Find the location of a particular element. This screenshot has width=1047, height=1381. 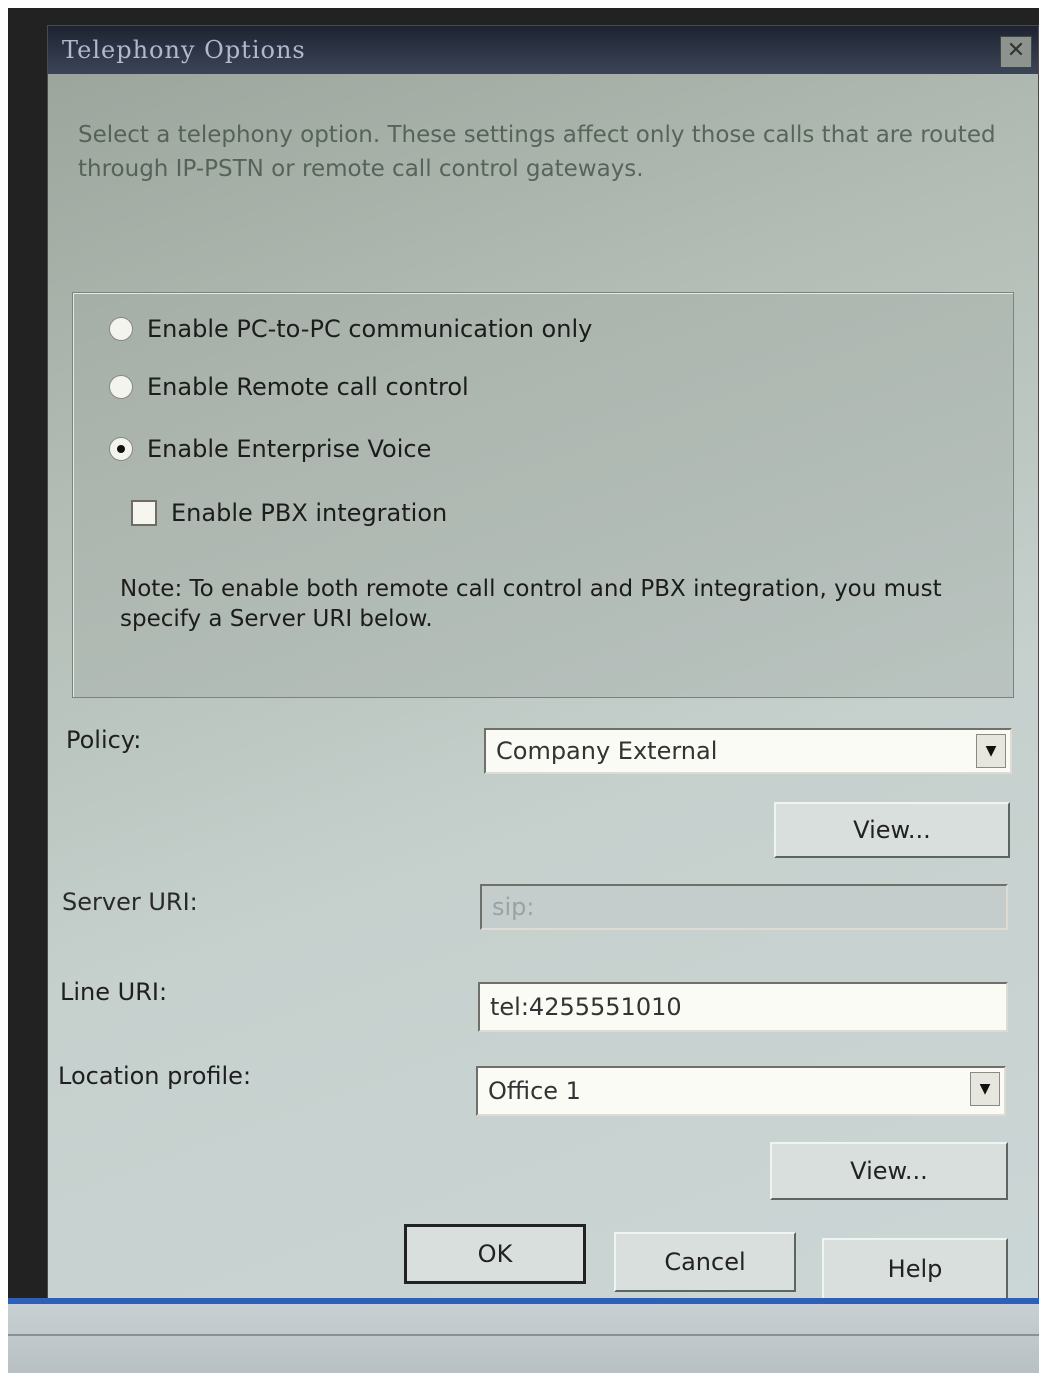

radio-pc-to-pc-indicator is located at coordinates (121, 329).